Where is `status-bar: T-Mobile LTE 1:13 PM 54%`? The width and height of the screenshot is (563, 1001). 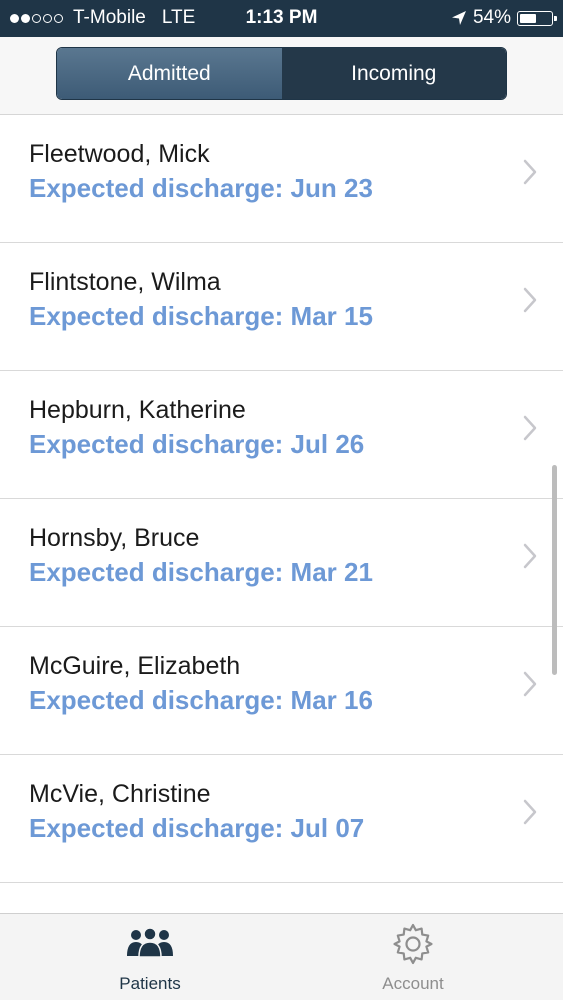
status-bar: T-Mobile LTE 1:13 PM 54% is located at coordinates (281, 18).